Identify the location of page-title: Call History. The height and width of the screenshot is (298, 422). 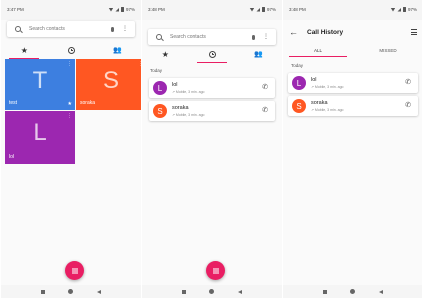
(325, 32).